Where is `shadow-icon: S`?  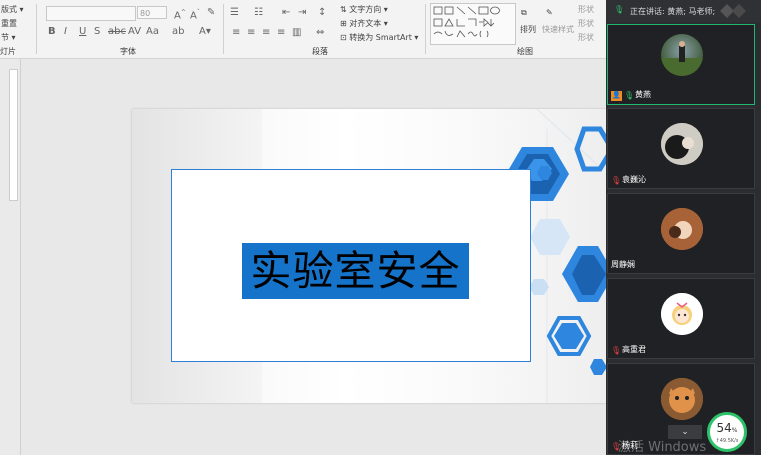
shadow-icon: S is located at coordinates (97, 32).